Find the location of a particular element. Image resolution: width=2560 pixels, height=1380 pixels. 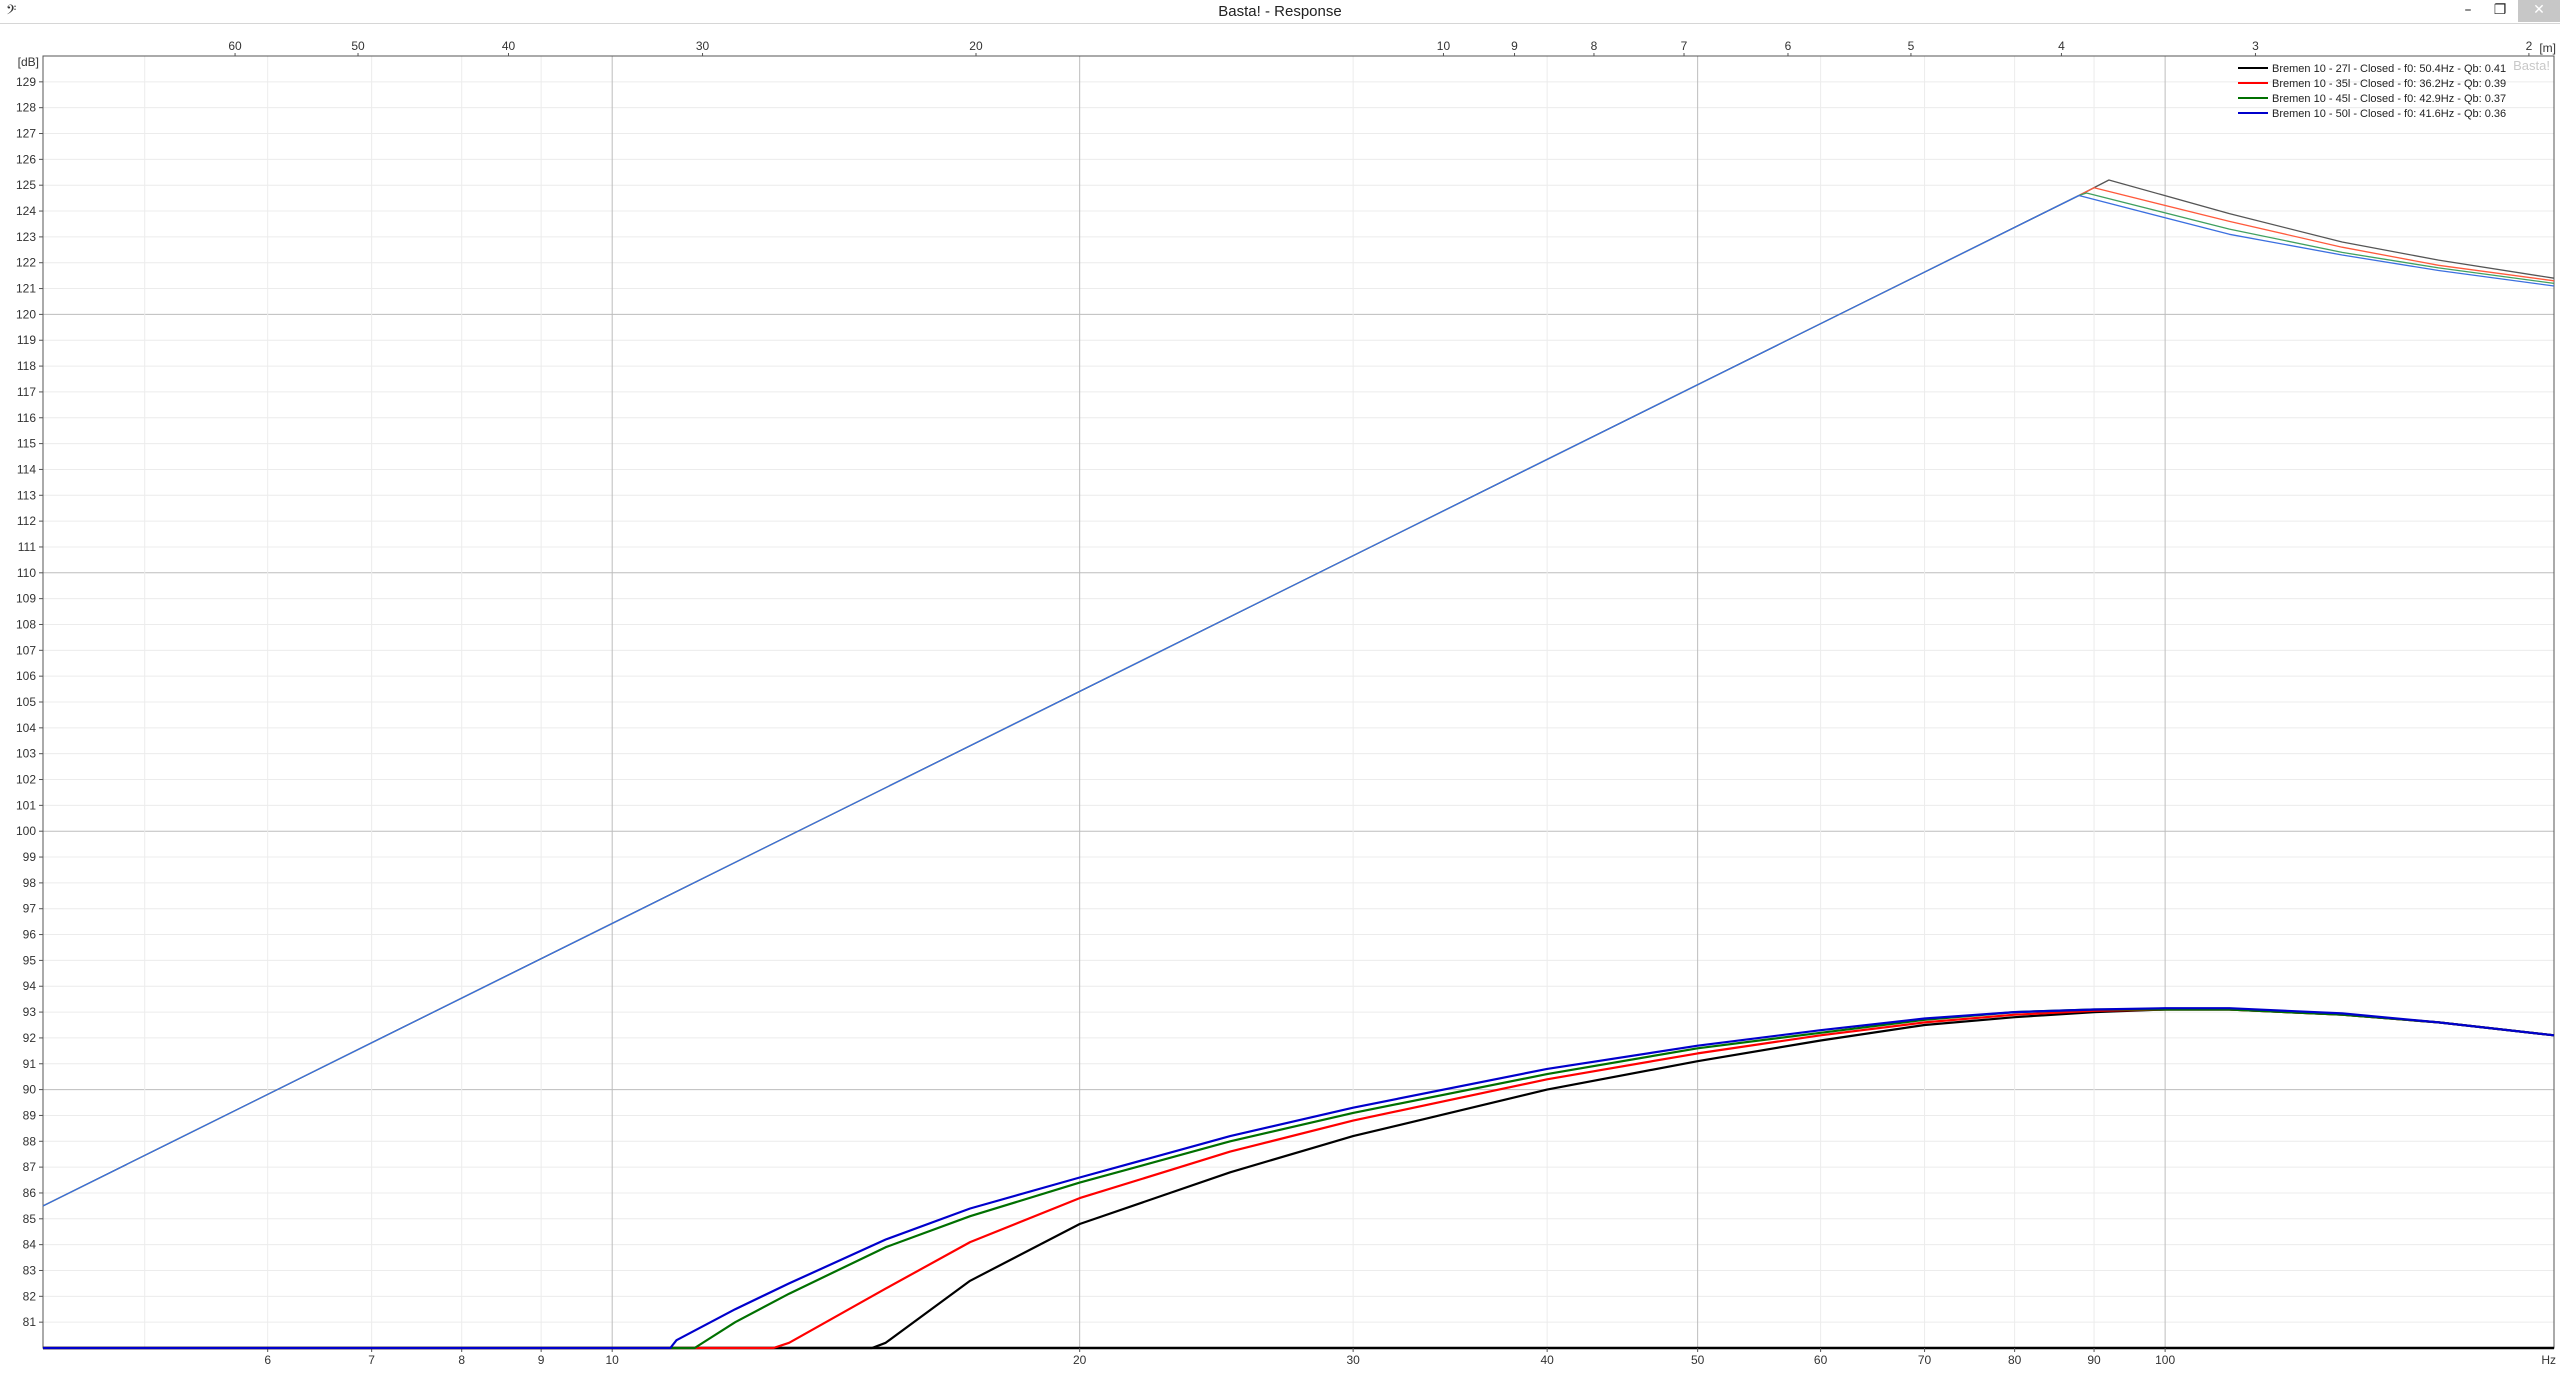

y-tick-label: 118 is located at coordinates (26, 366).